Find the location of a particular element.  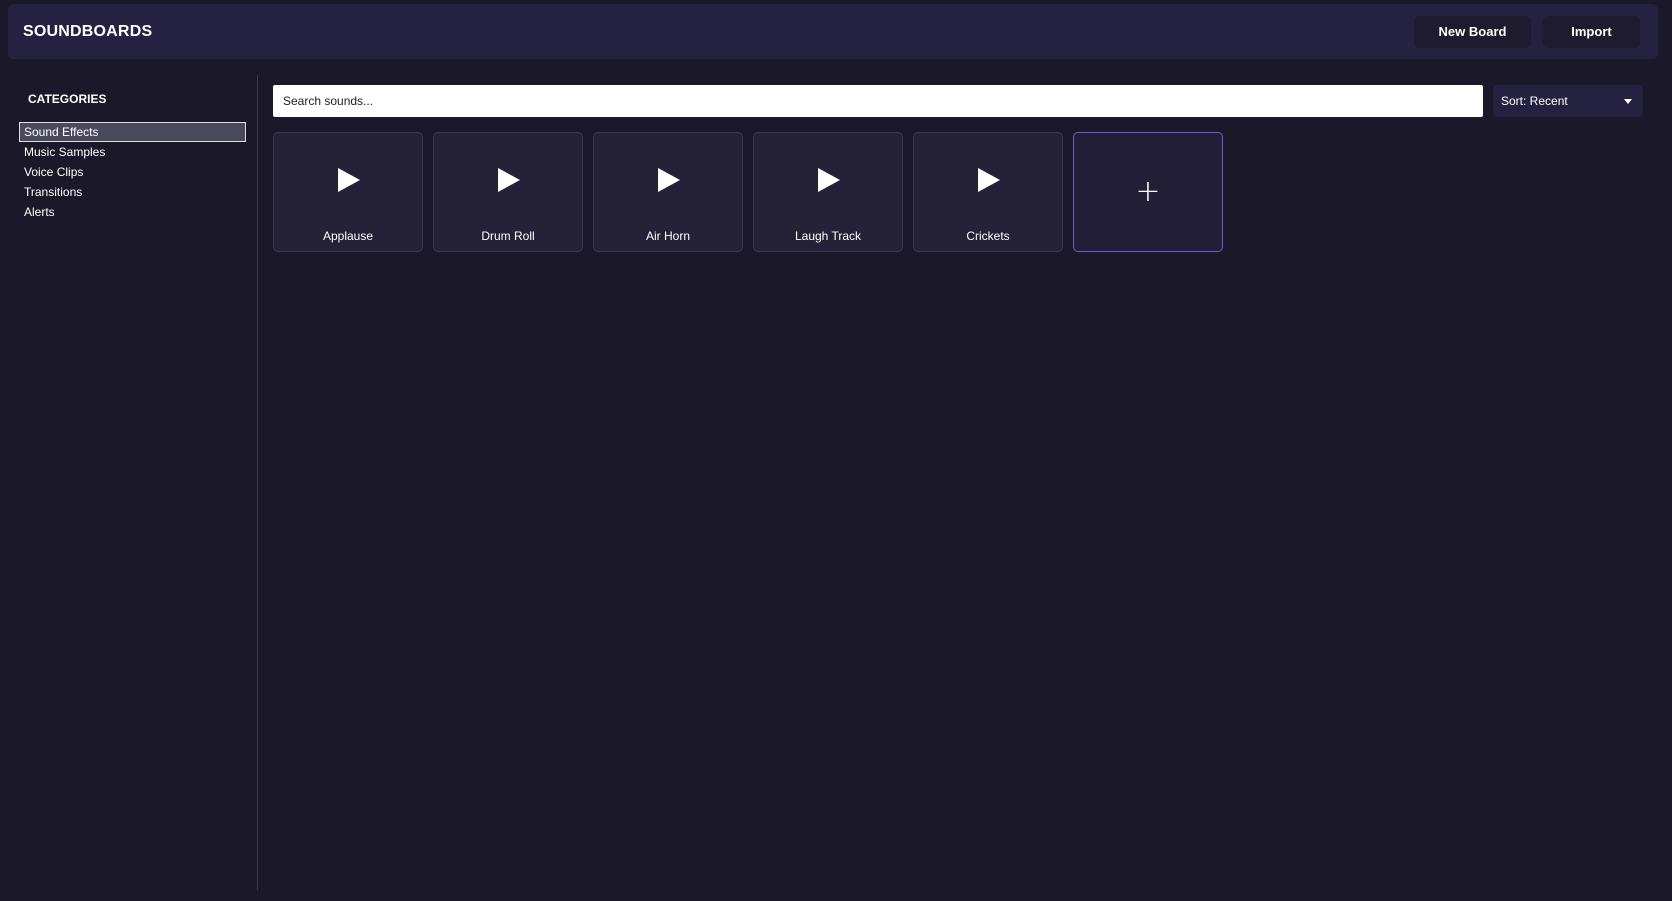

app-header: SOUNDBOARDS New Board Import is located at coordinates (833, 31).